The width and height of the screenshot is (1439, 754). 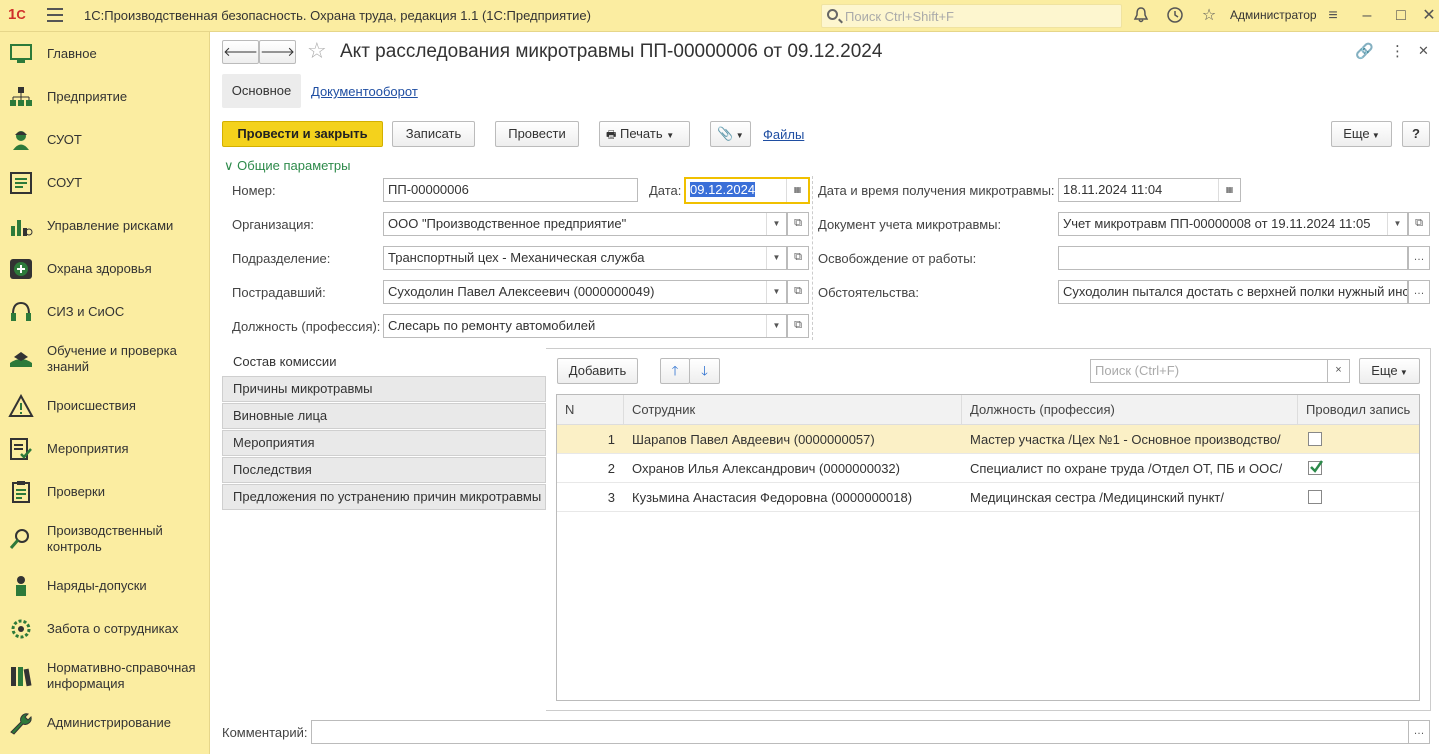 What do you see at coordinates (704, 371) in the screenshot?
I see `move-down-button: 🡓` at bounding box center [704, 371].